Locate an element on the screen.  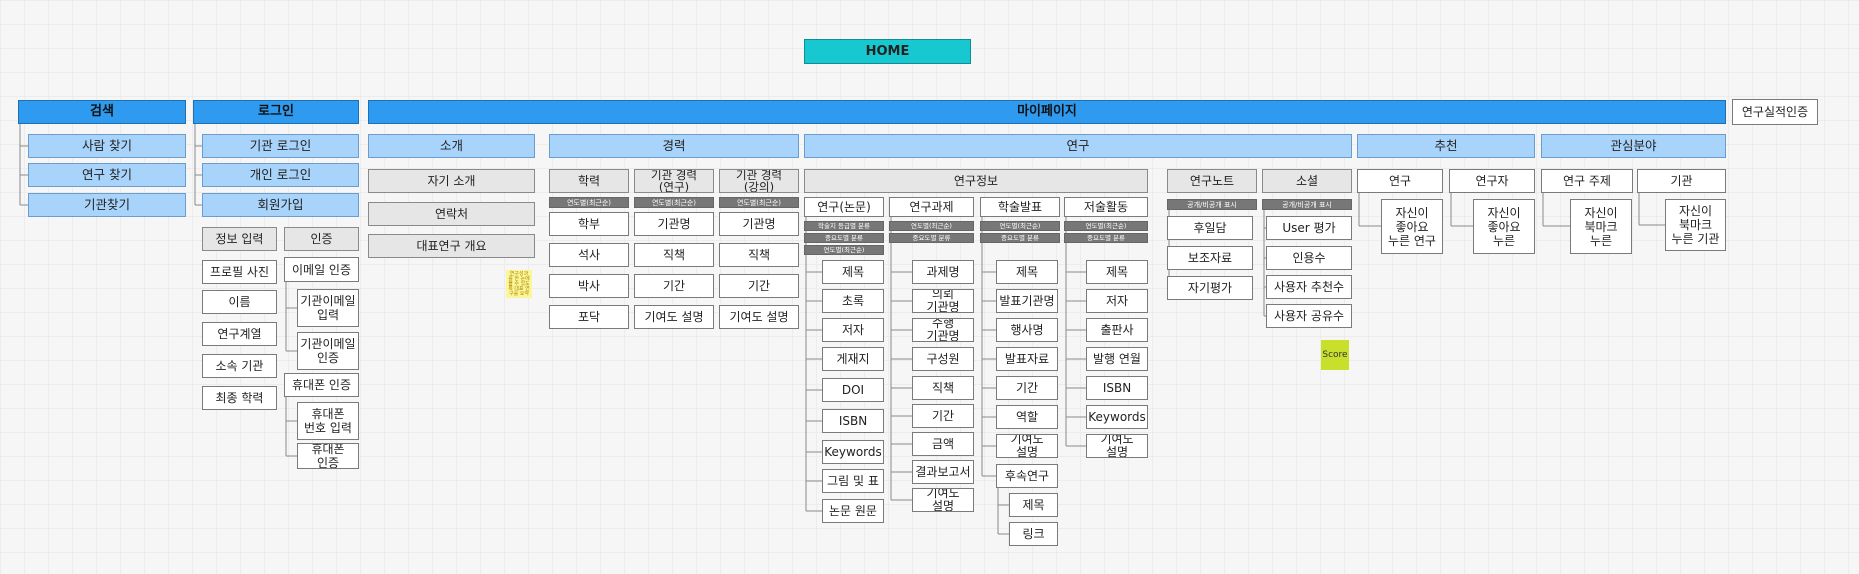
signup-info-input: 정보 입력 is located at coordinates (239, 239).